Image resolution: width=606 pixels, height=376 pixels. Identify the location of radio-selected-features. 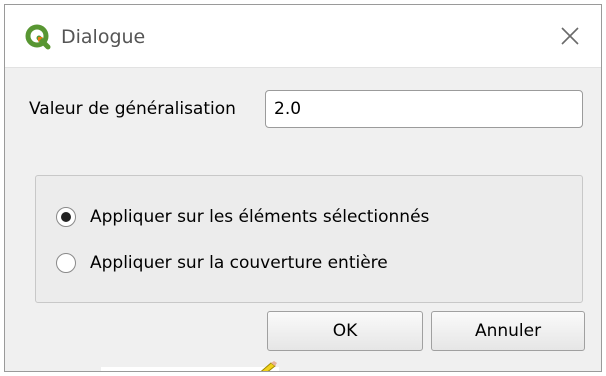
(66, 217).